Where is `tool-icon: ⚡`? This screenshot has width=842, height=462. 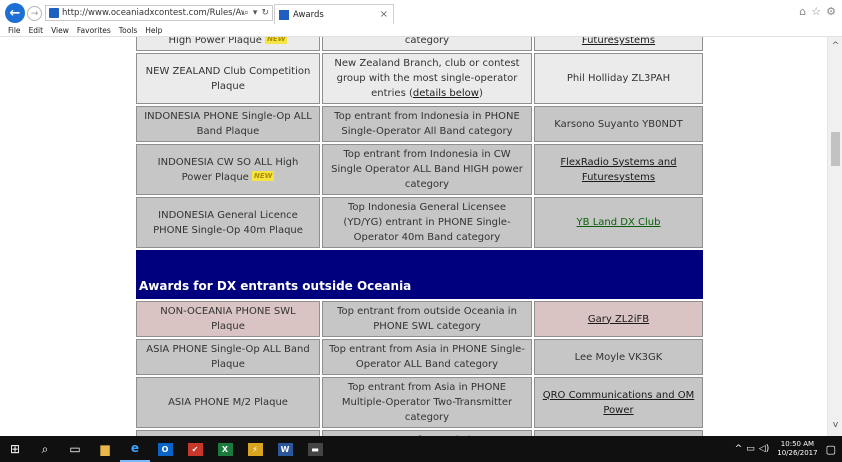 tool-icon: ⚡ is located at coordinates (255, 449).